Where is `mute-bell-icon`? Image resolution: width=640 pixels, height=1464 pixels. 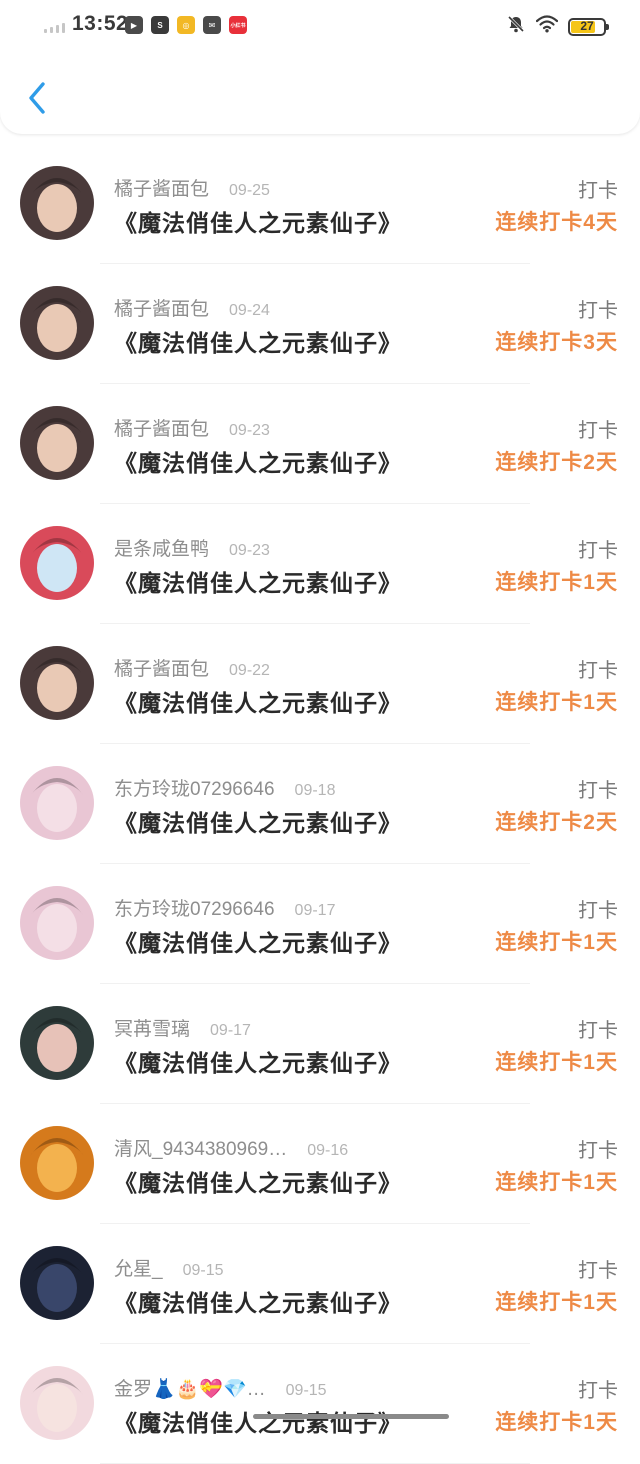
mute-bell-icon is located at coordinates (516, 26).